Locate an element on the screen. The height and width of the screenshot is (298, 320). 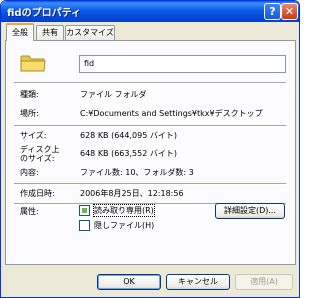
contents-label: 内容: is located at coordinates (29, 172).